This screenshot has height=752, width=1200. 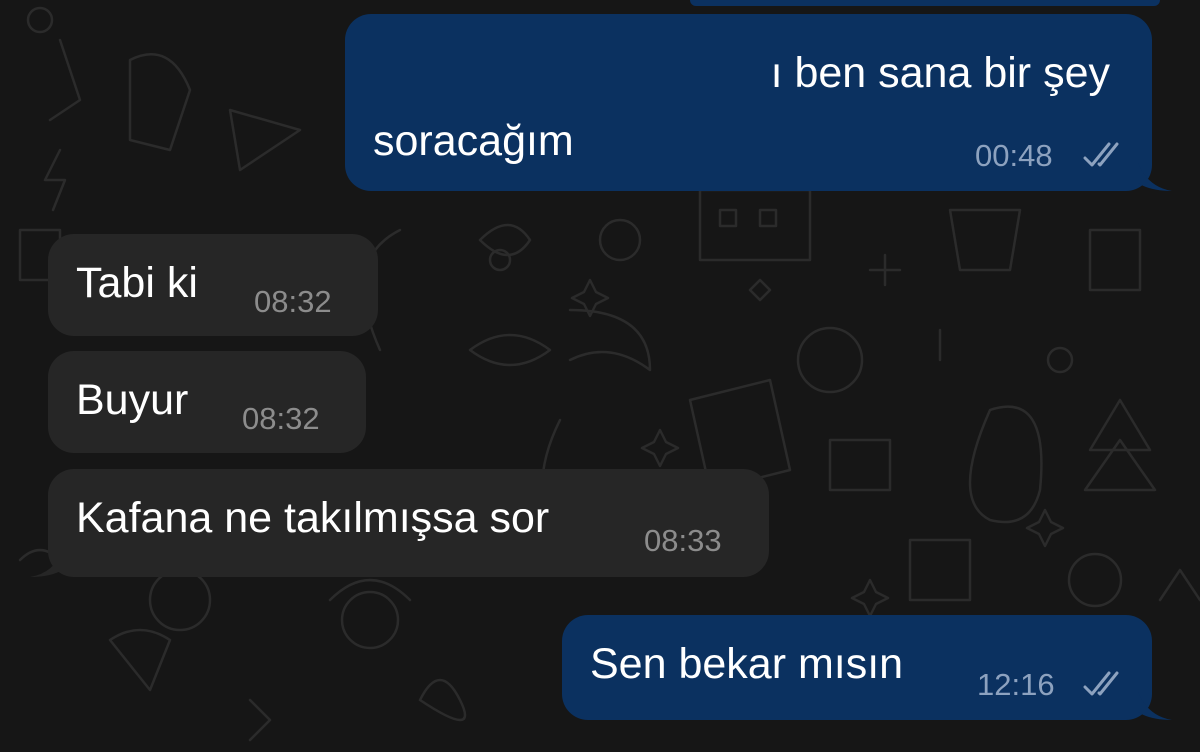 What do you see at coordinates (132, 400) in the screenshot?
I see `message-text: Buyur` at bounding box center [132, 400].